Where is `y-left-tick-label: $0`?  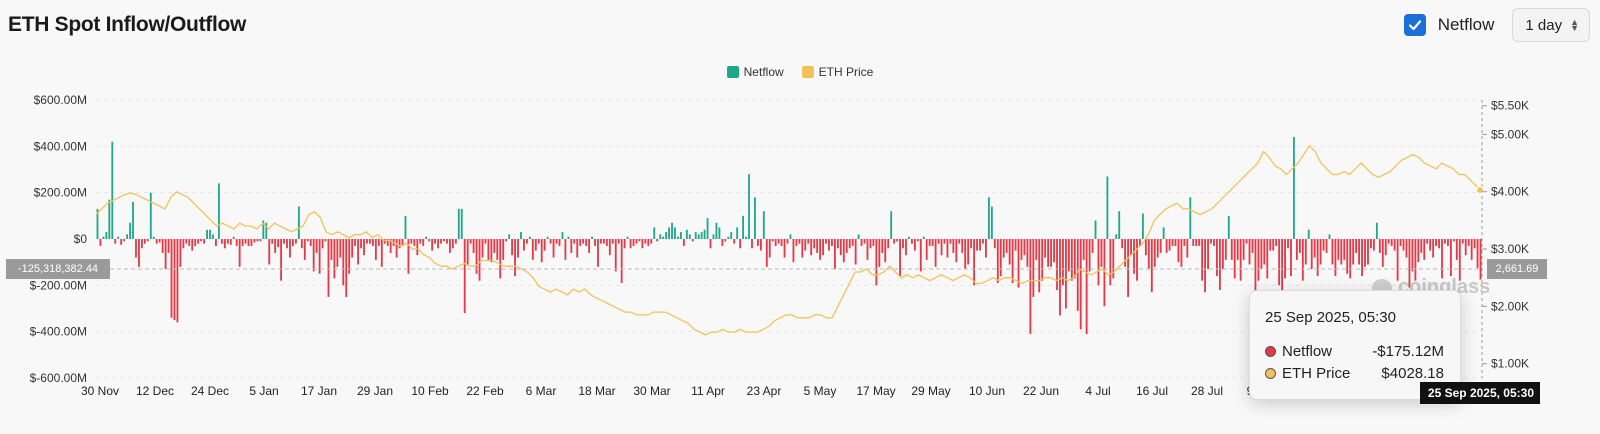
y-left-tick-label: $0 is located at coordinates (81, 239).